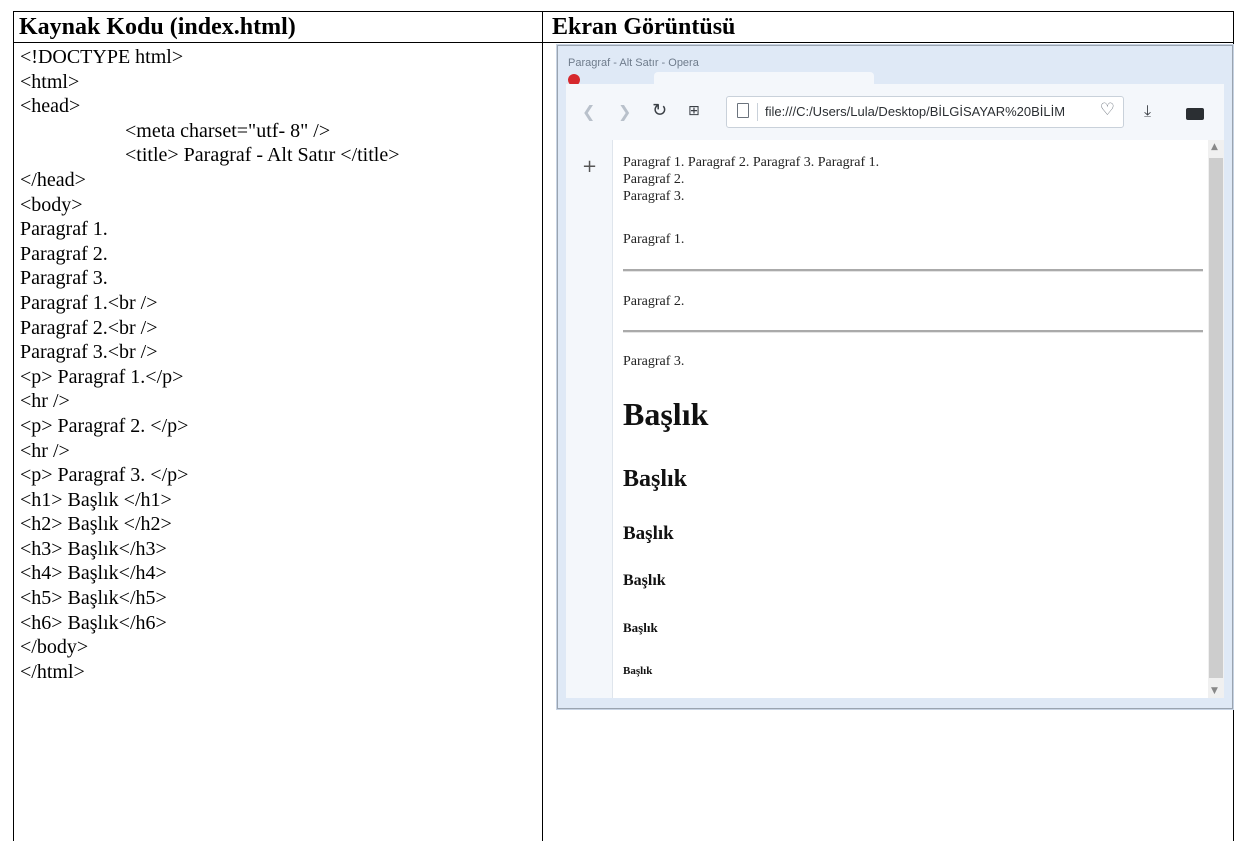 The height and width of the screenshot is (841, 1247). Describe the element at coordinates (1147, 111) in the screenshot. I see `download-icon: ⤓` at that location.